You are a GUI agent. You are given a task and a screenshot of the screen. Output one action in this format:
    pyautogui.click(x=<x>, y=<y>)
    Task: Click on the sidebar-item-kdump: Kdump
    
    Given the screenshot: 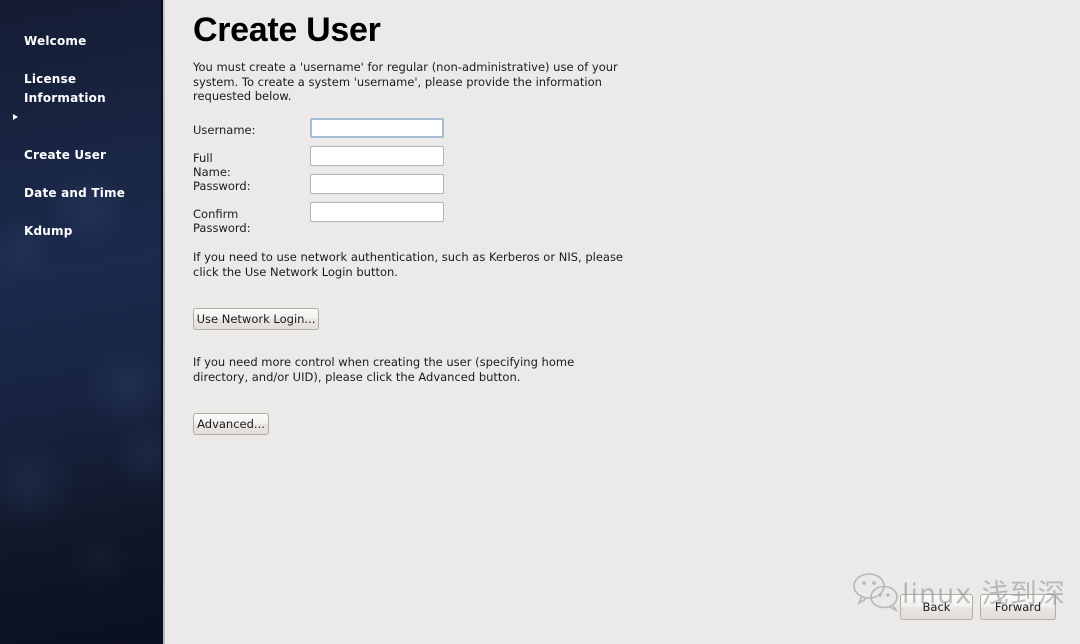 What is the action you would take?
    pyautogui.click(x=80, y=222)
    